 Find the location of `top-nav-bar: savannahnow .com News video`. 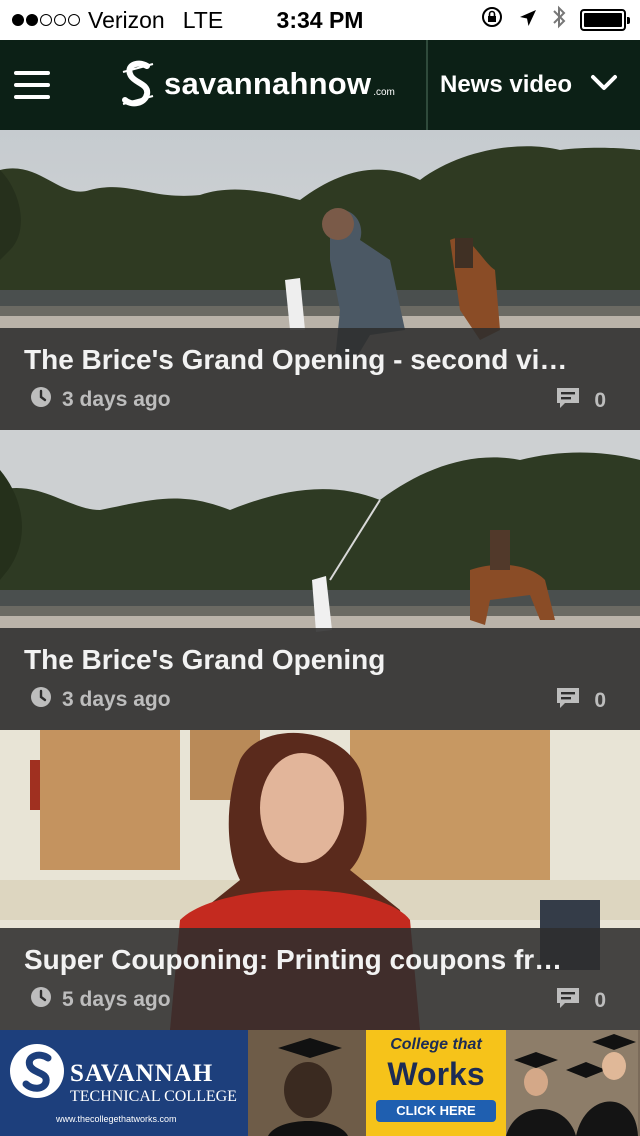

top-nav-bar: savannahnow .com News video is located at coordinates (320, 85).